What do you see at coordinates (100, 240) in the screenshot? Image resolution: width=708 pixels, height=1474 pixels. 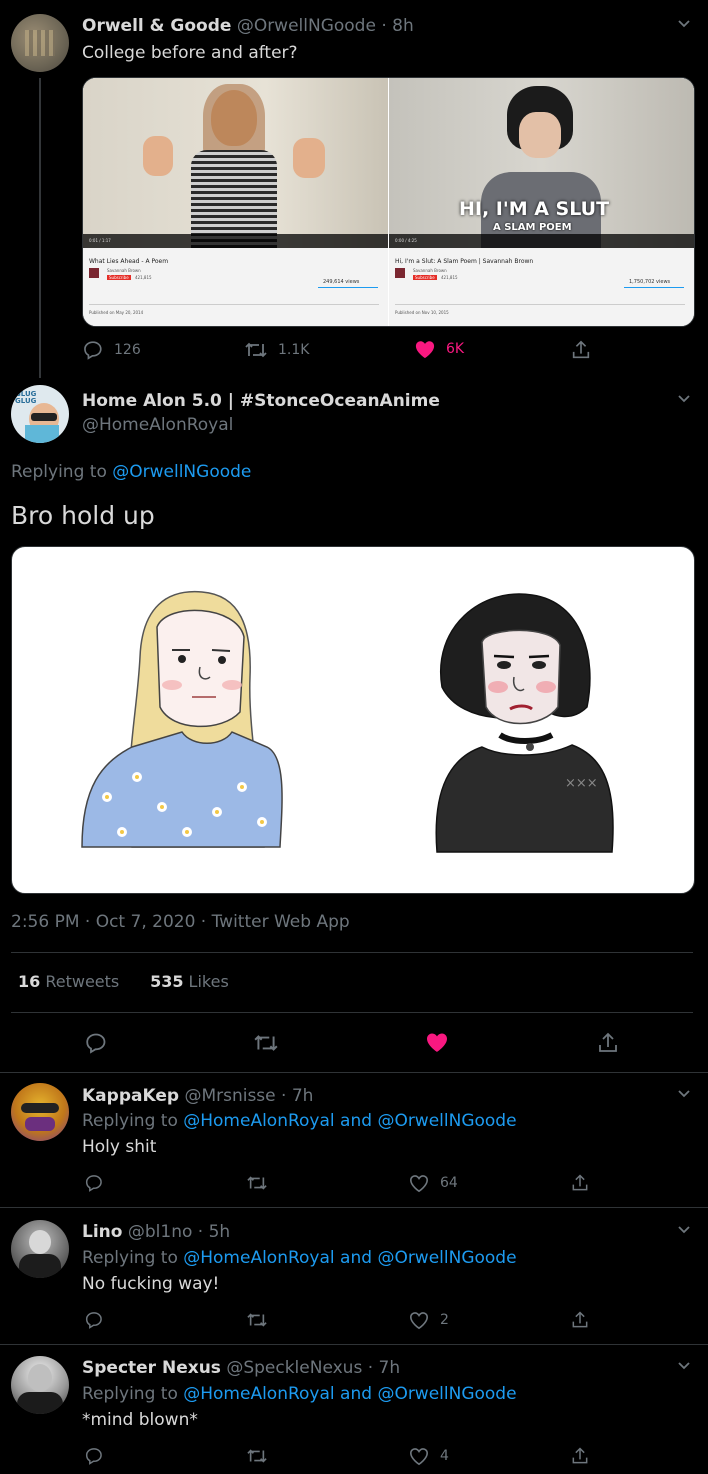 I see `video-time-left: 0:01 / 1:17` at bounding box center [100, 240].